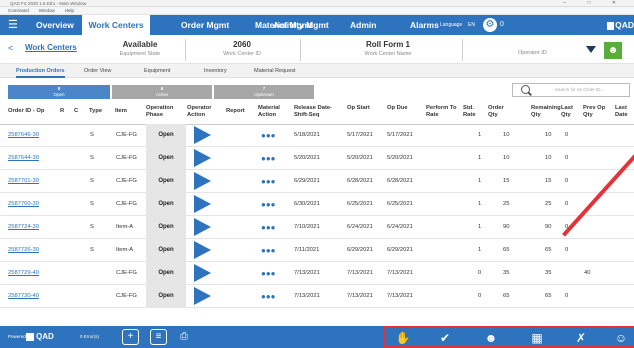 This screenshot has height=348, width=634. Describe the element at coordinates (400, 204) in the screenshot. I see `cell-due: 6/25/2021` at that location.